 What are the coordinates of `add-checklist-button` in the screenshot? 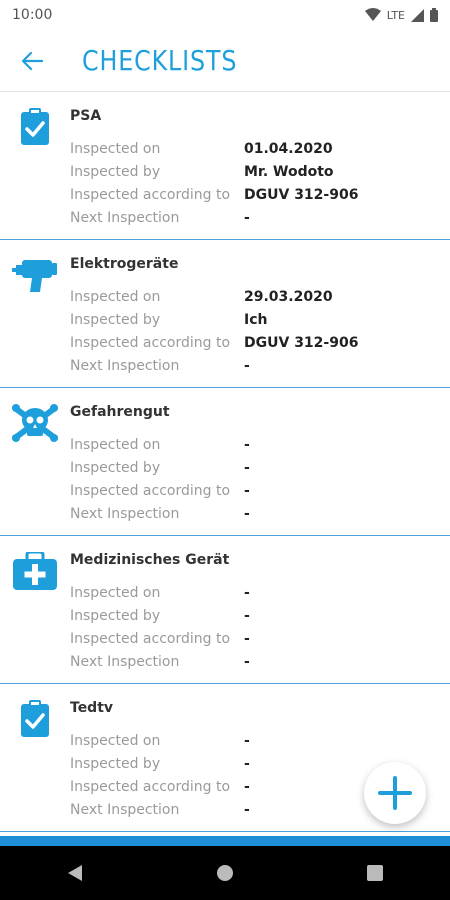 It's located at (395, 793).